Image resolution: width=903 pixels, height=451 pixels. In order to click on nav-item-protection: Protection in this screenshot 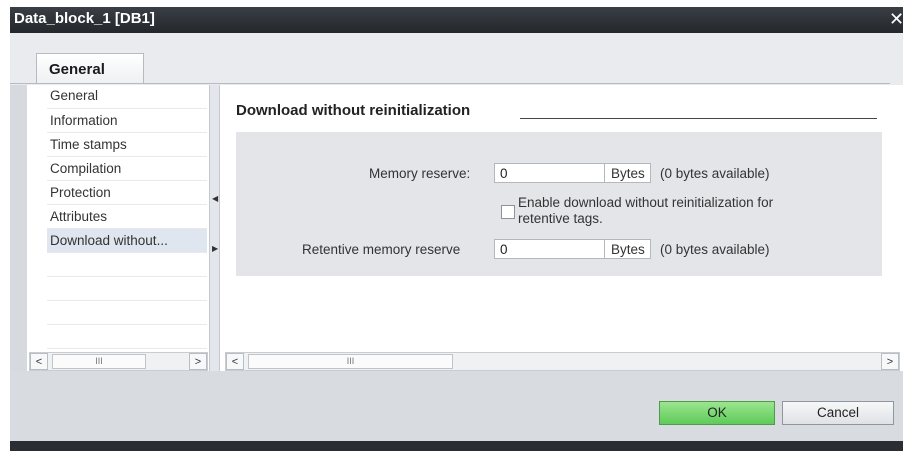, I will do `click(127, 193)`.